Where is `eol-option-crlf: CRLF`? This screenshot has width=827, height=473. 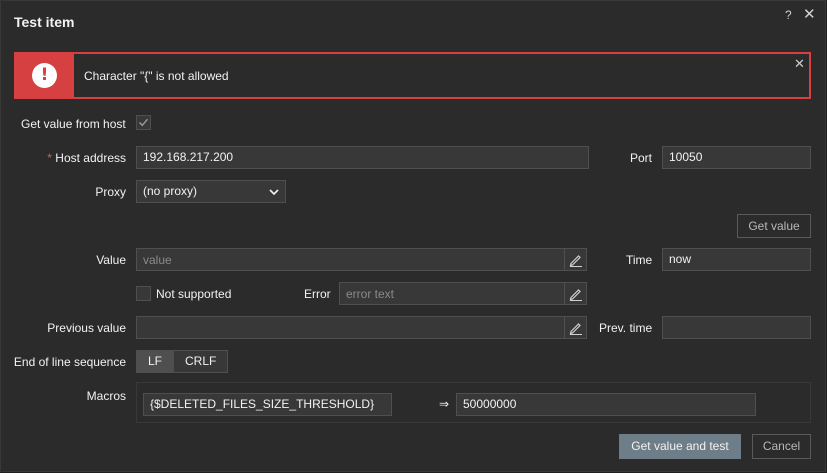
eol-option-crlf: CRLF is located at coordinates (201, 361).